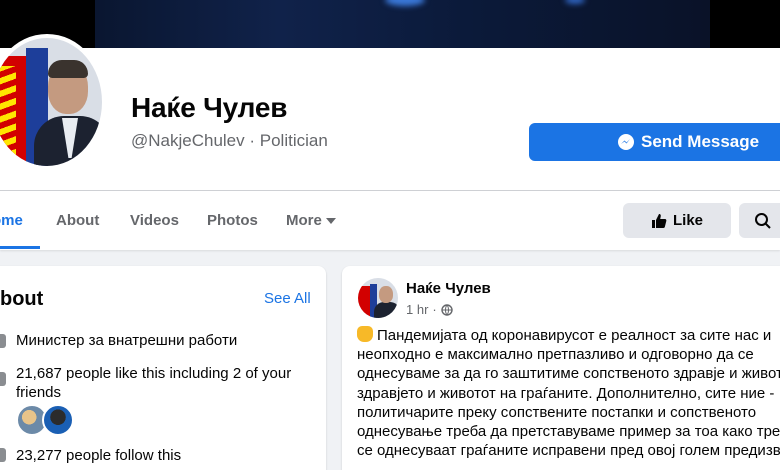 This screenshot has width=780, height=470. I want to click on search-icon, so click(763, 220).